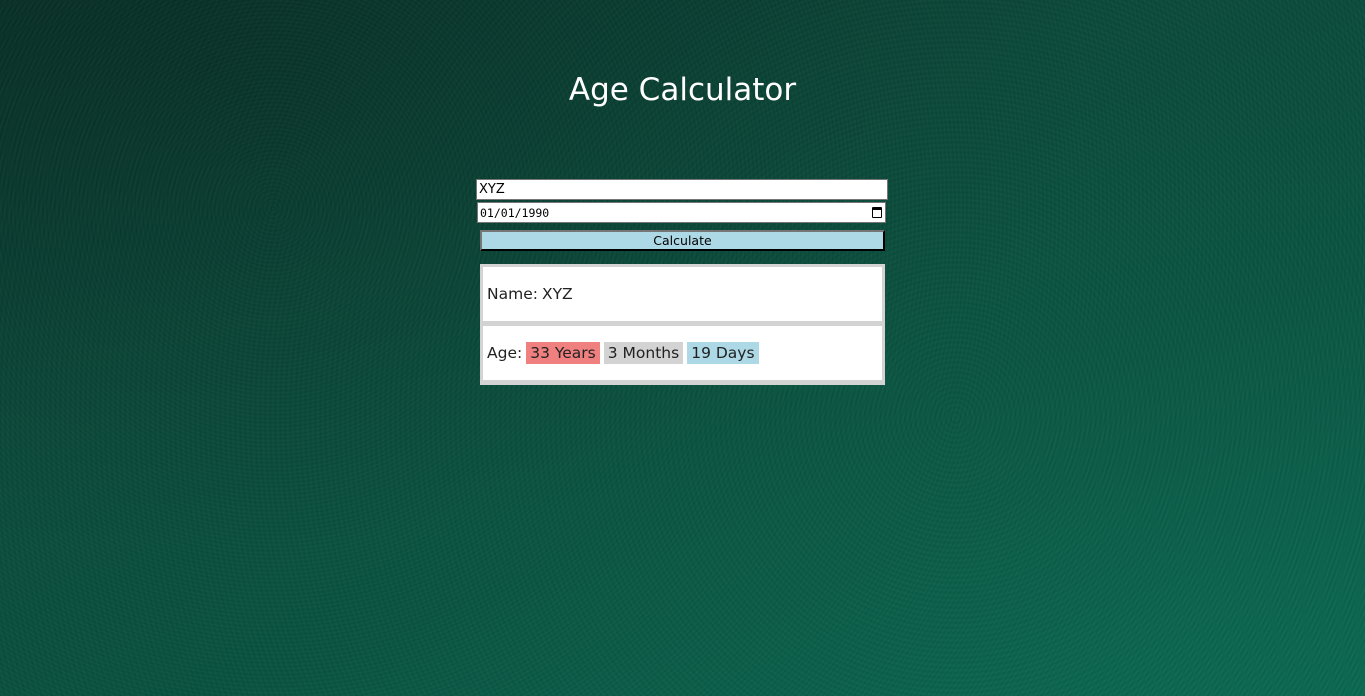 The height and width of the screenshot is (696, 1365). I want to click on name-result-value: XYZ, so click(557, 294).